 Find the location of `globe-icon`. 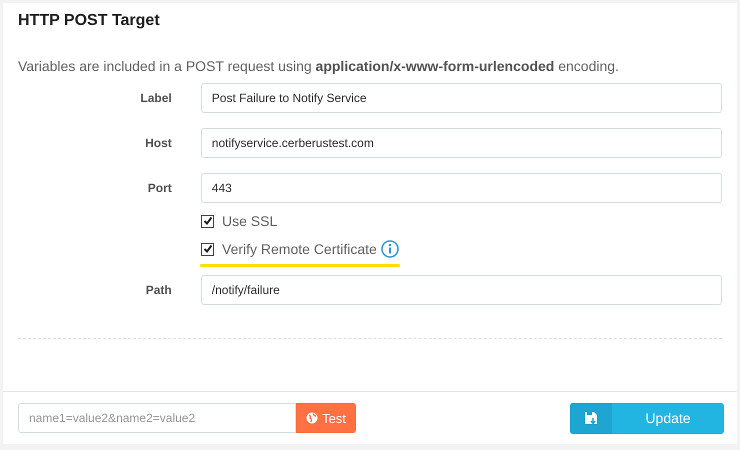

globe-icon is located at coordinates (312, 418).